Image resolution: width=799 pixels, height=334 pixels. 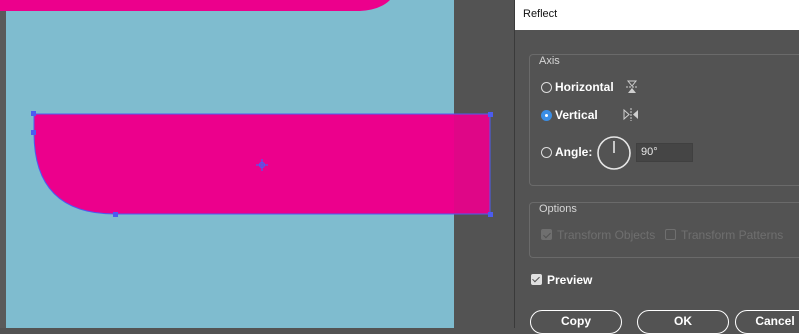 I want to click on angle-input: 90°, so click(x=664, y=152).